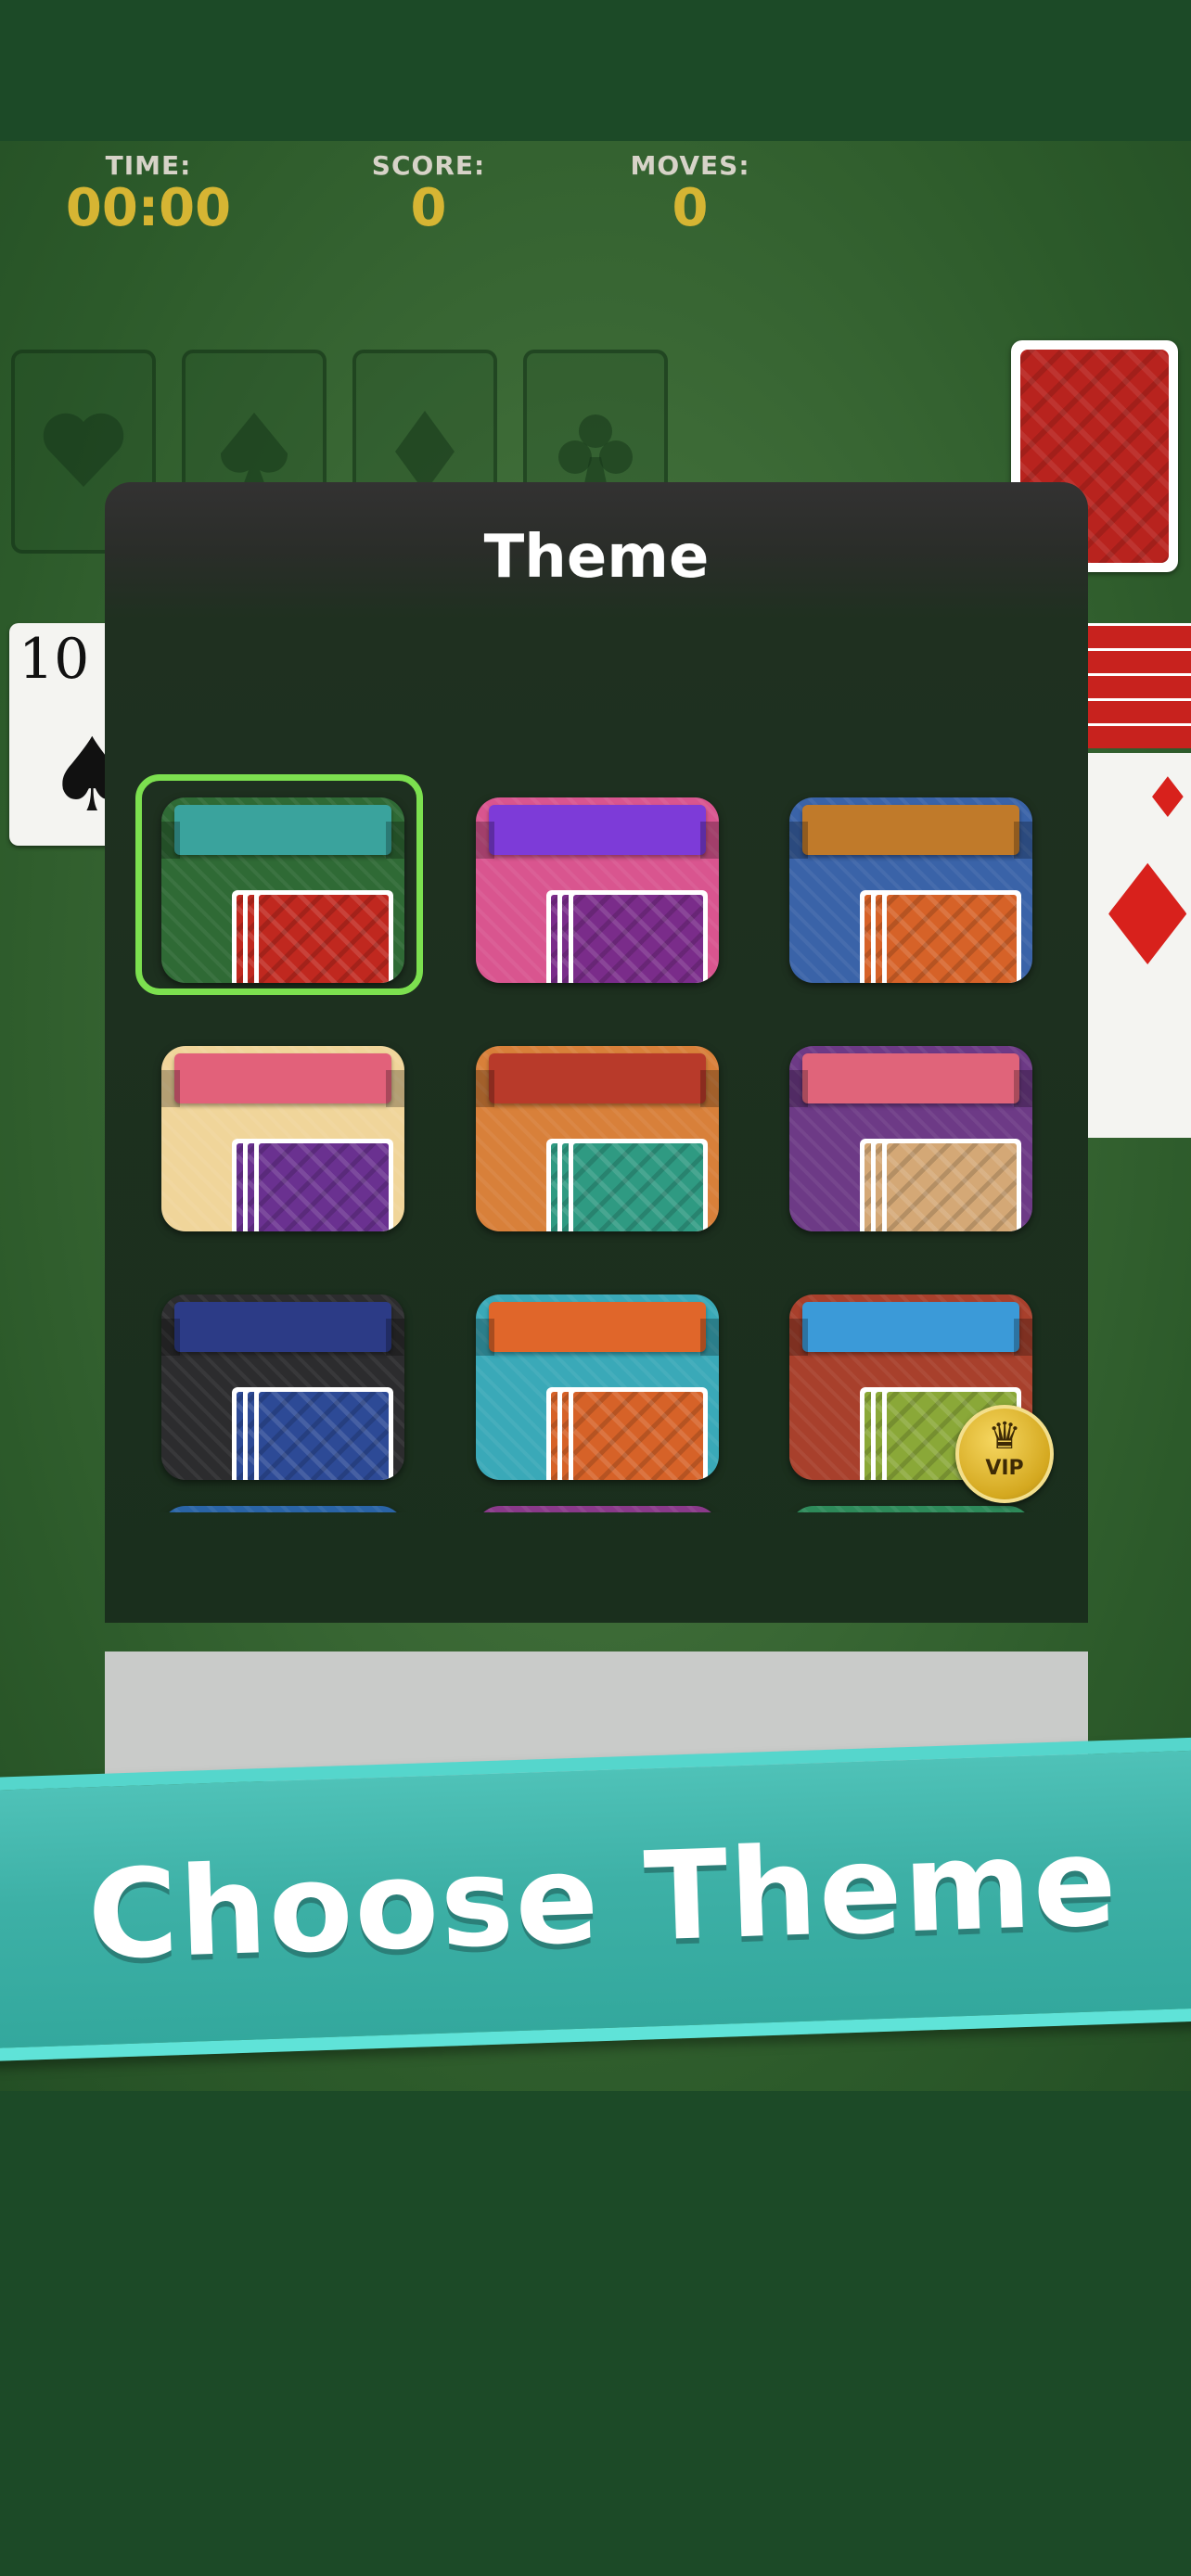  What do you see at coordinates (1004, 1468) in the screenshot?
I see `vip-label: VIP` at bounding box center [1004, 1468].